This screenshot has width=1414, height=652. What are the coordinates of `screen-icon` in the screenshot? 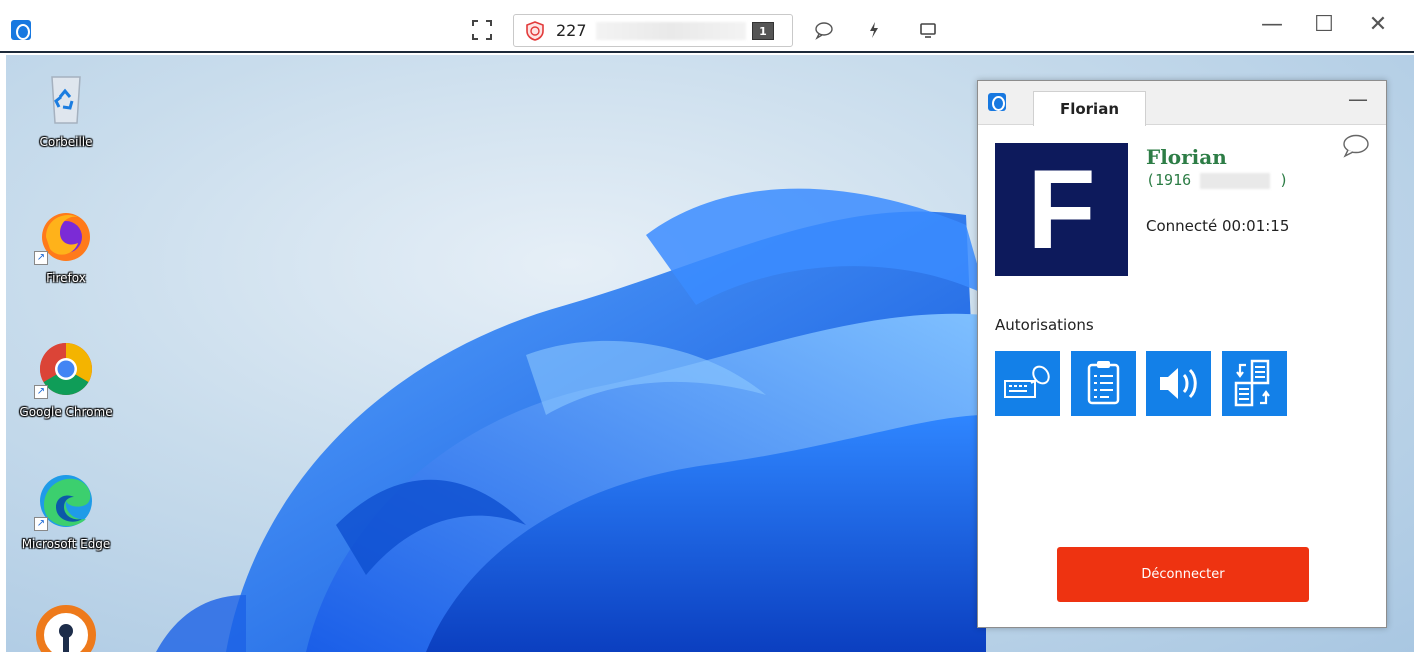 It's located at (928, 30).